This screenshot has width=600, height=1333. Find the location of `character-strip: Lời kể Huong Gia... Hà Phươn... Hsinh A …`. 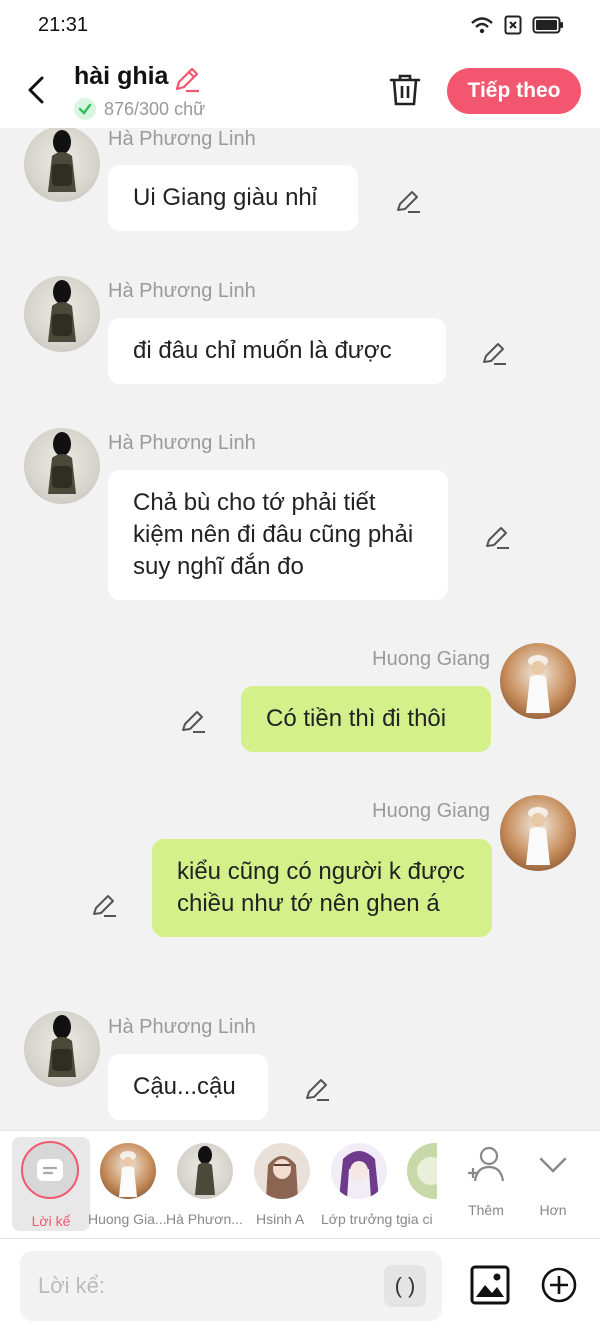

character-strip: Lời kể Huong Gia... Hà Phươn... Hsinh A … is located at coordinates (300, 1184).